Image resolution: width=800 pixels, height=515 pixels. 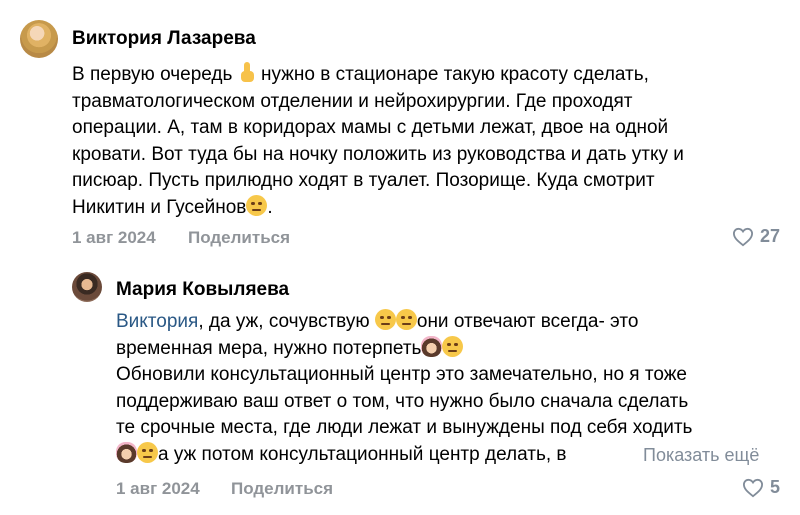 I want to click on comment-author: Мария Ковыляева, so click(x=202, y=290).